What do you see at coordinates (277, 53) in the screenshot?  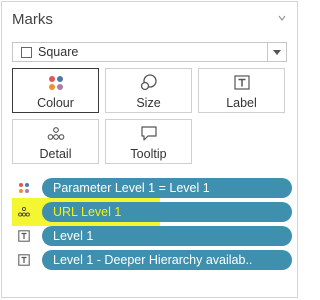 I see `chevron-down-icon` at bounding box center [277, 53].